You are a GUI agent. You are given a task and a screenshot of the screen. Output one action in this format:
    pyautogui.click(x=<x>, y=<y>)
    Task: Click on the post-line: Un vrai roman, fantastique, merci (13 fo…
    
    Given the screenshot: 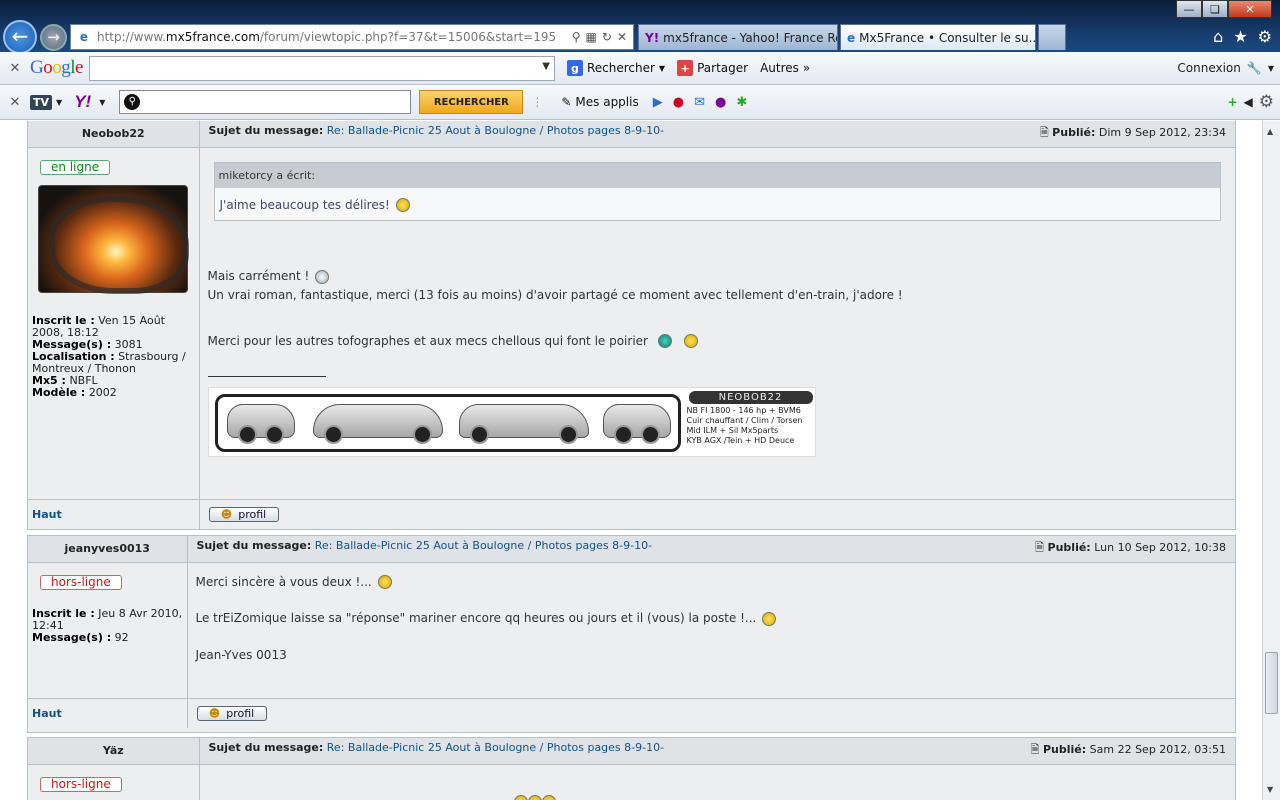 What is the action you would take?
    pyautogui.click(x=555, y=294)
    